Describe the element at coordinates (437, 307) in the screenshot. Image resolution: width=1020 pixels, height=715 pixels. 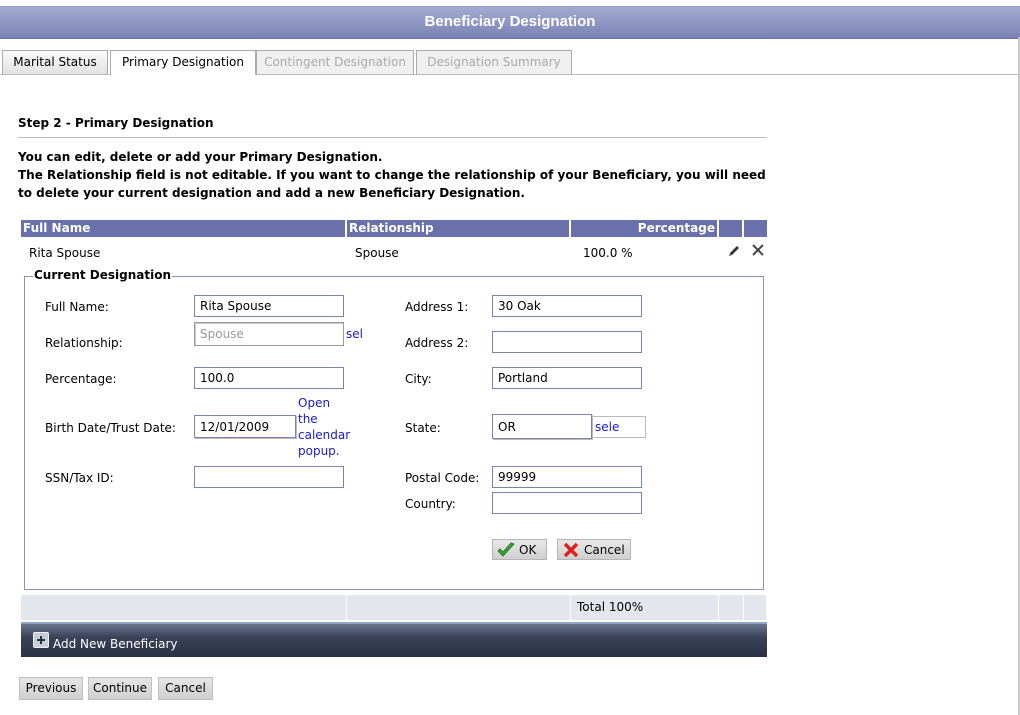
I see `address1-label: Address 1:` at that location.